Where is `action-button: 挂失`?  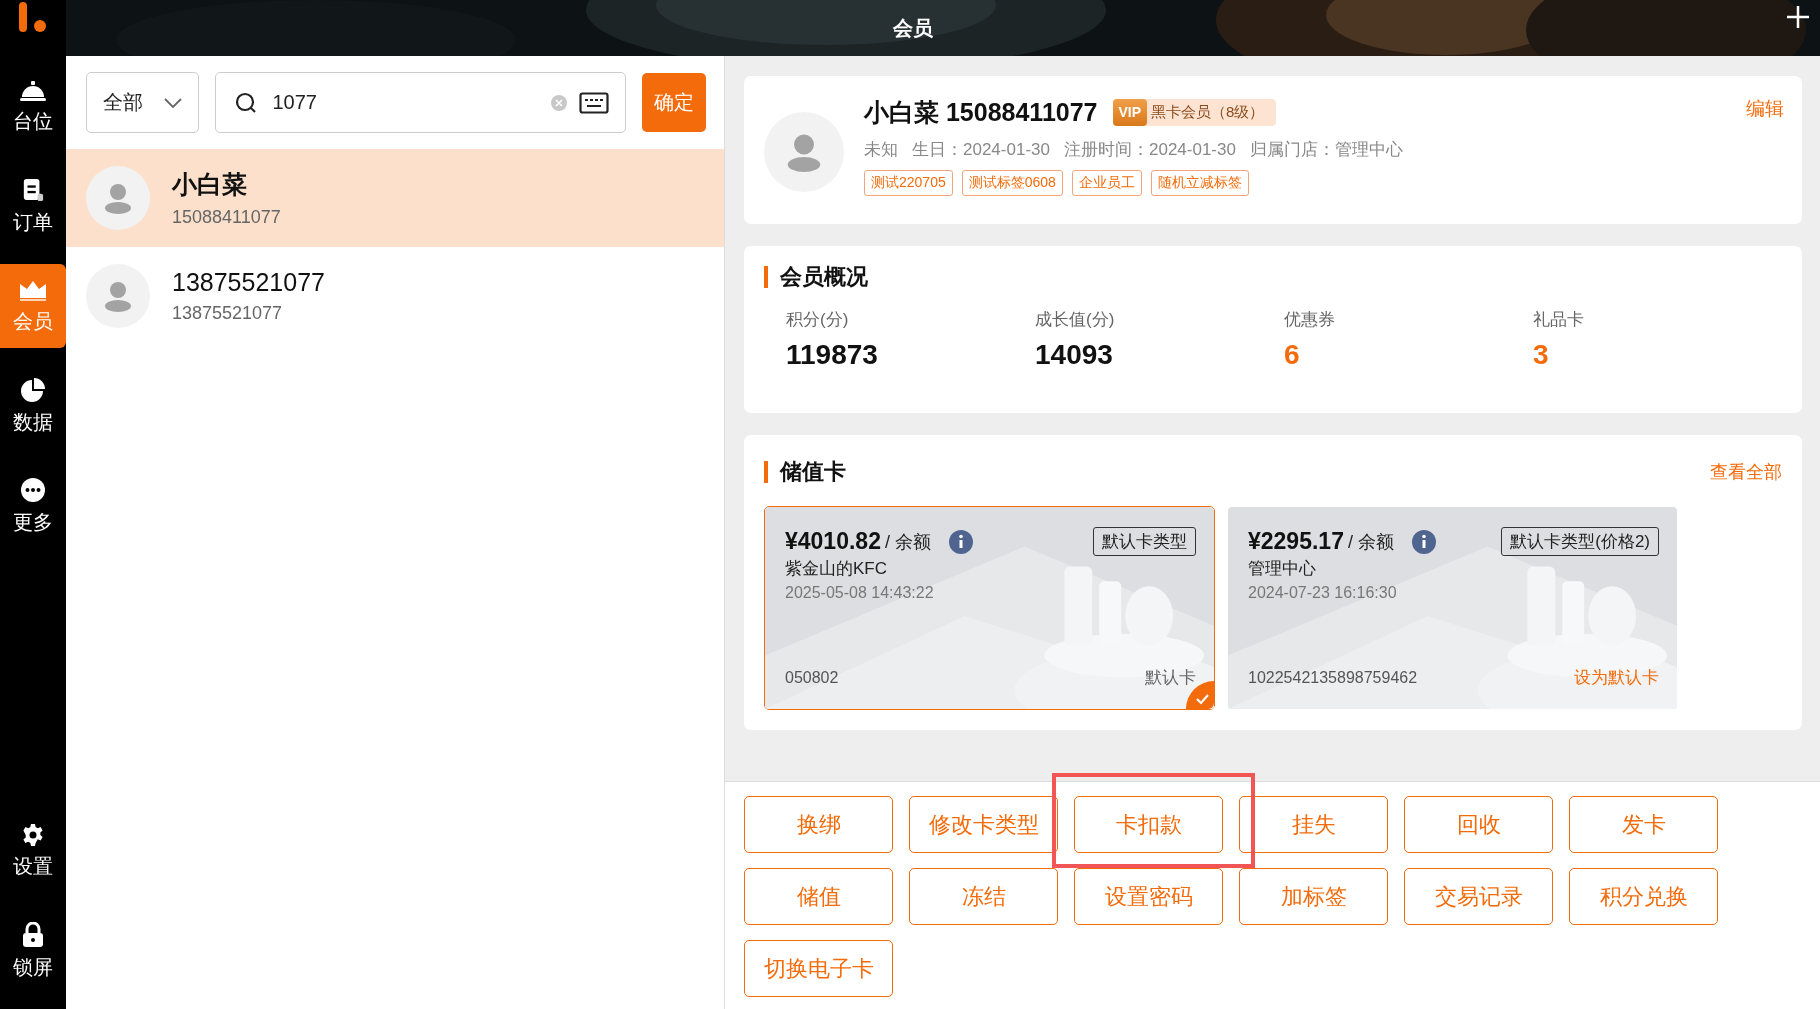 action-button: 挂失 is located at coordinates (1313, 824).